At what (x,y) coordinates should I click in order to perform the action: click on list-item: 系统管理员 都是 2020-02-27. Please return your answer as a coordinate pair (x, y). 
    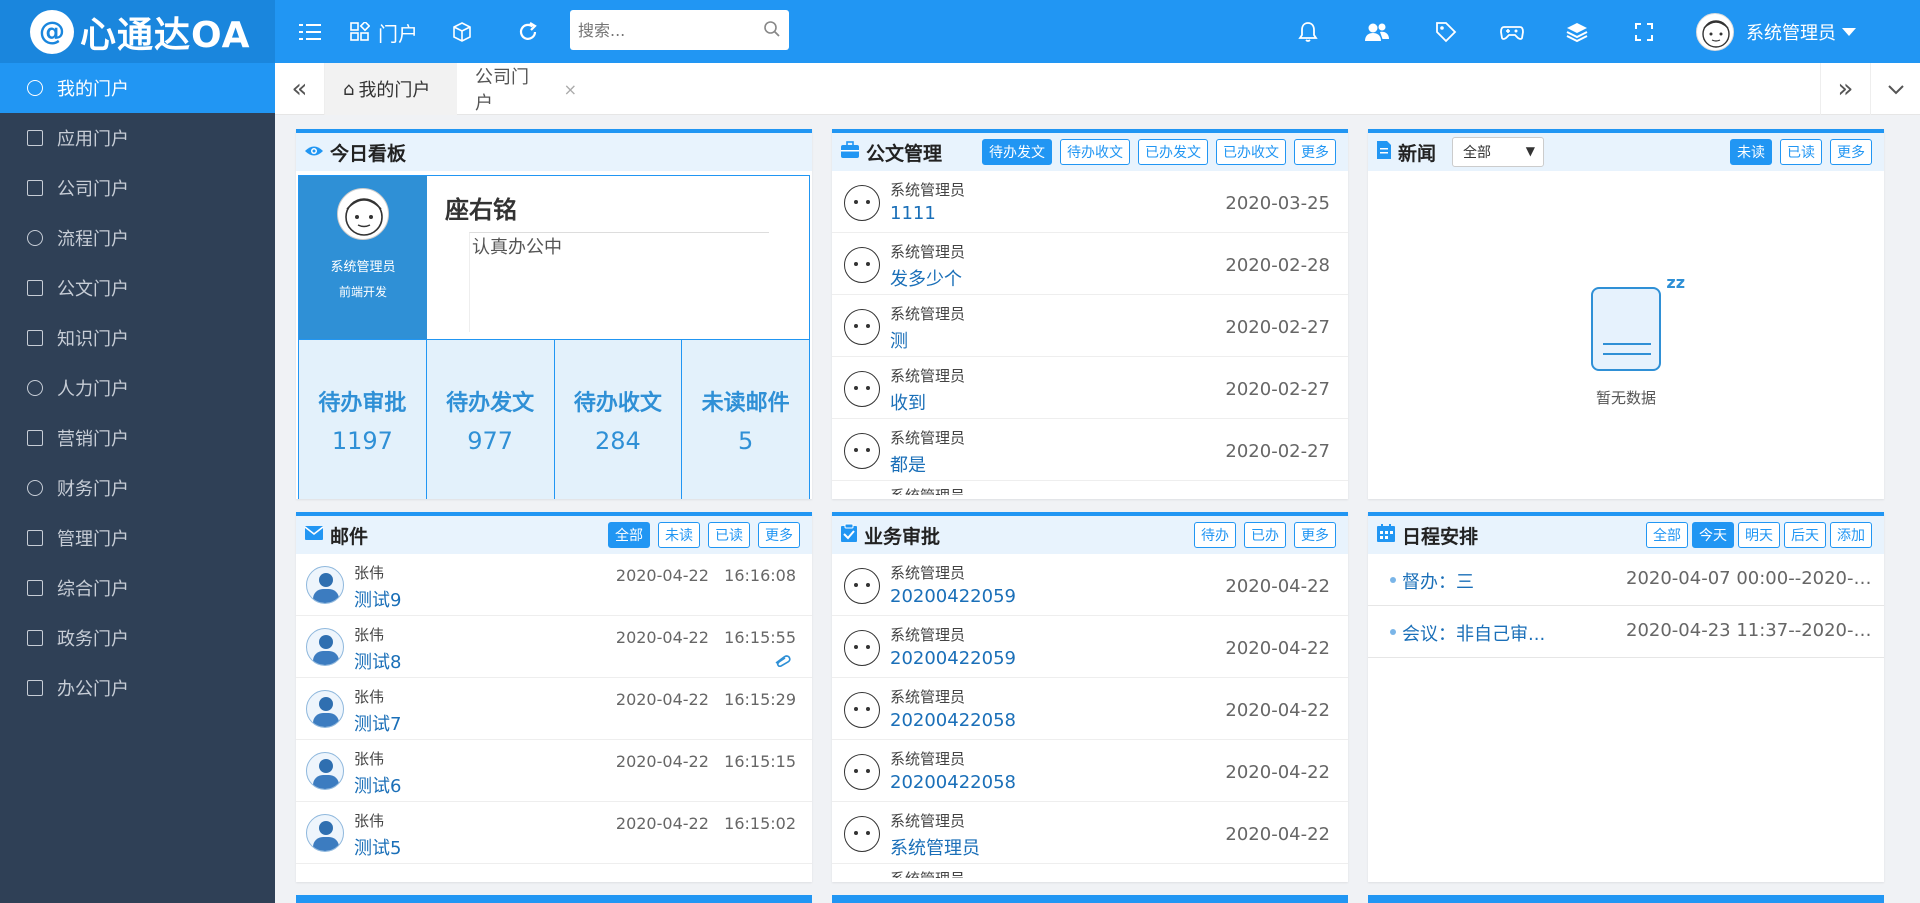
    Looking at the image, I should click on (1090, 450).